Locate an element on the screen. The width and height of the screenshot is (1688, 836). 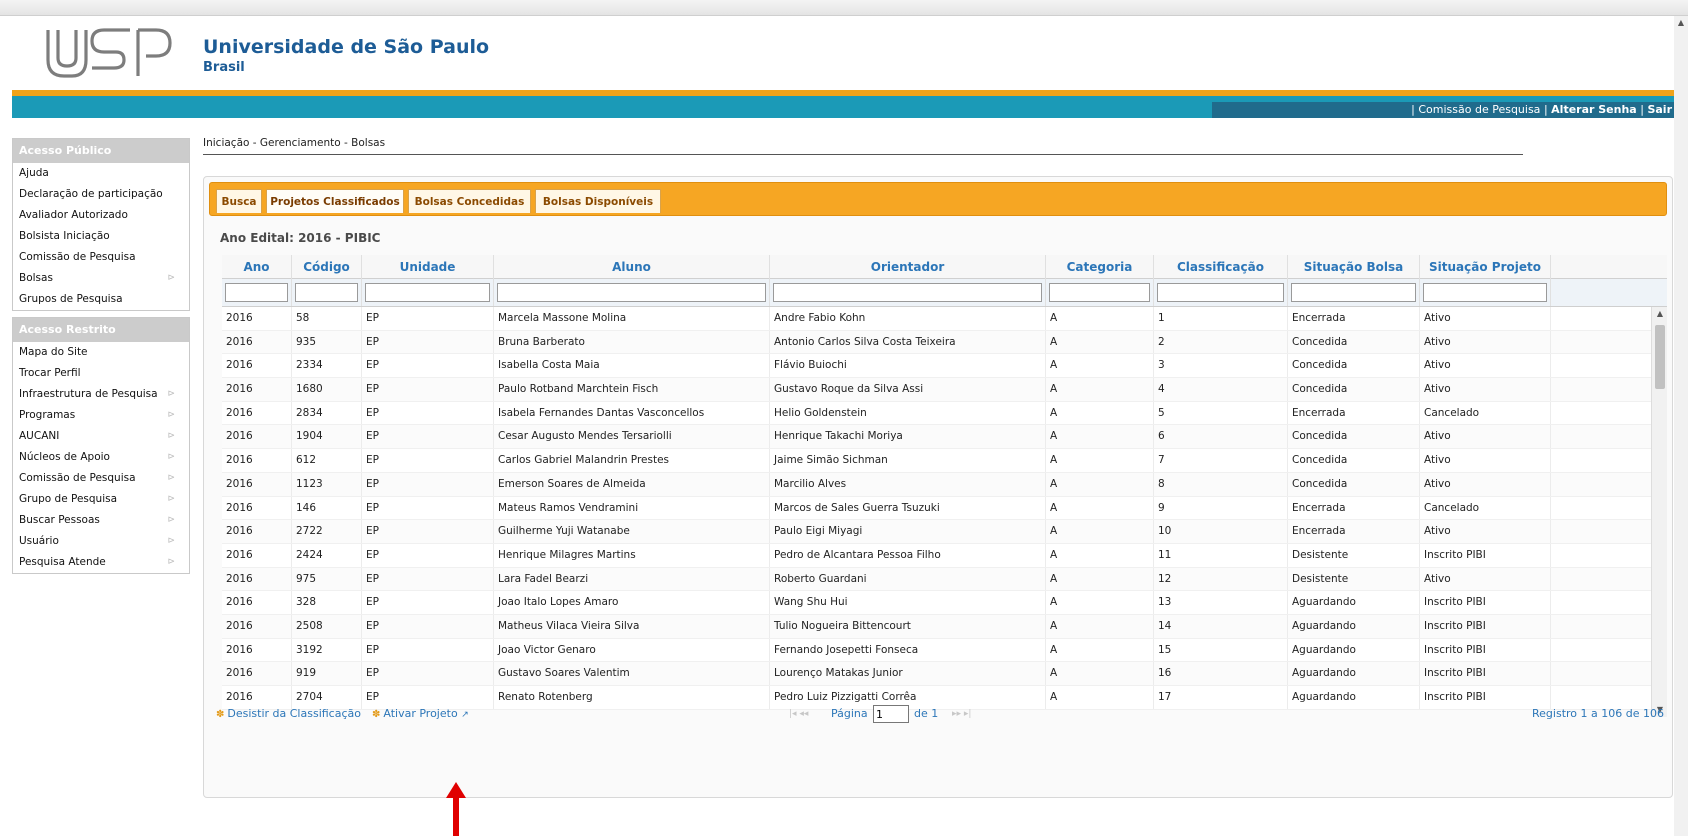
sidebar-item-label: Ajuda is located at coordinates (34, 173).